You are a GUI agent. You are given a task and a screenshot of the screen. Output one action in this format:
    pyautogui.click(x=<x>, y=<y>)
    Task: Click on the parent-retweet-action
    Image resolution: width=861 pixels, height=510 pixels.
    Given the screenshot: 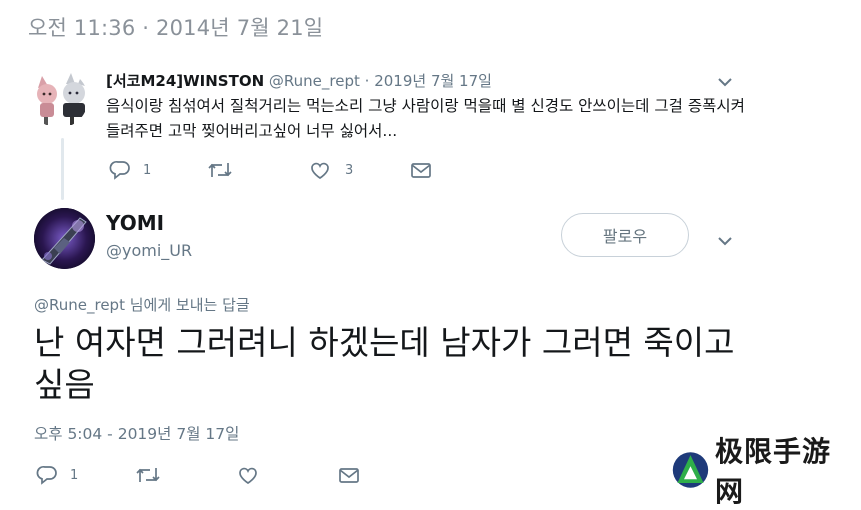 What is the action you would take?
    pyautogui.click(x=220, y=170)
    